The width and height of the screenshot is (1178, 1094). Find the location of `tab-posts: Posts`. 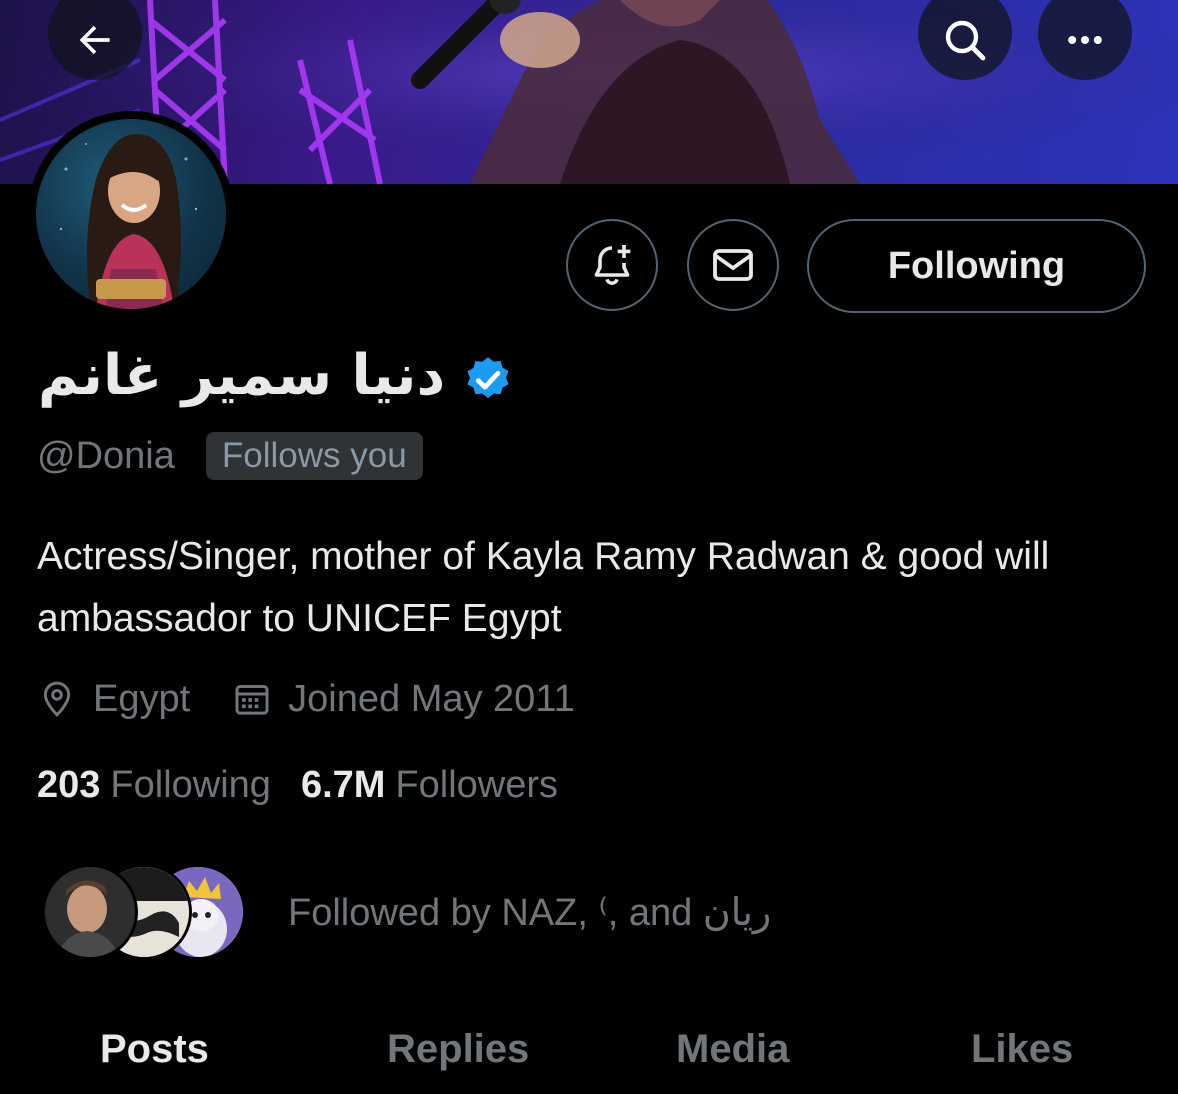

tab-posts: Posts is located at coordinates (154, 1049).